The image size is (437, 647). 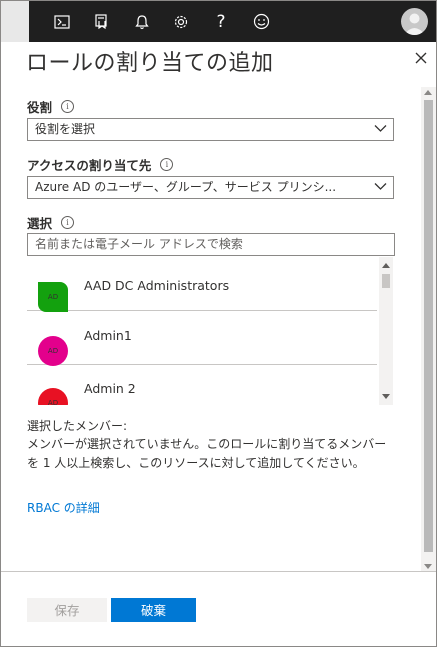 I want to click on discard-button: 破棄, so click(x=153, y=610).